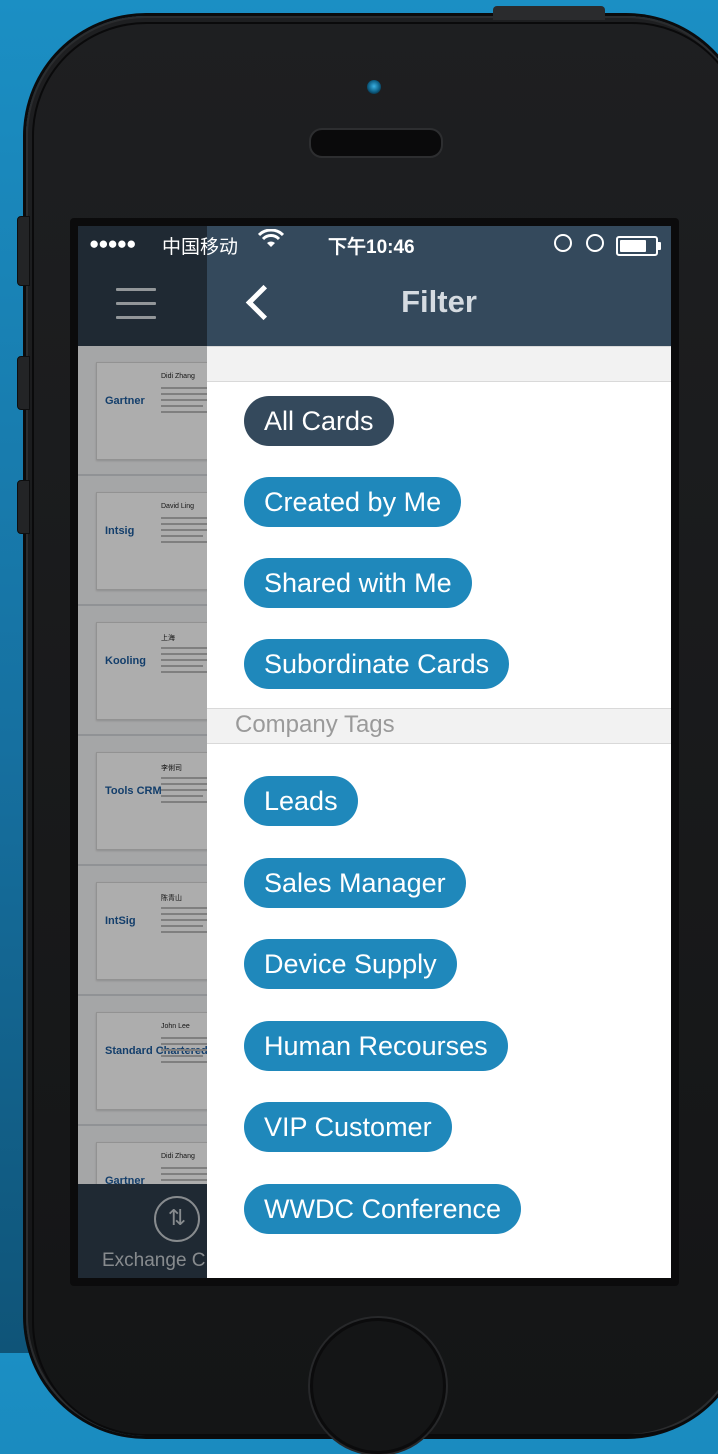 This screenshot has height=1454, width=718. I want to click on company-tag-pill: Sales Manager, so click(355, 883).